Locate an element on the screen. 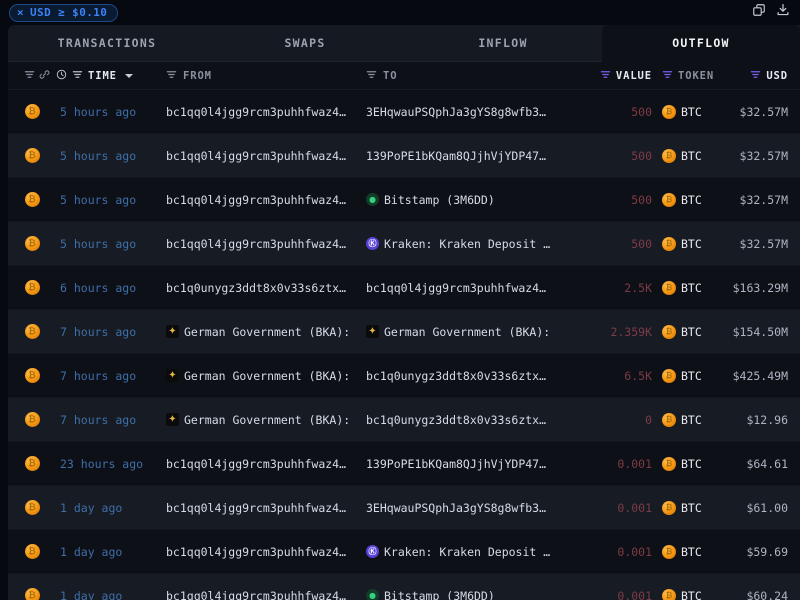 The width and height of the screenshot is (800, 600). copy-icon is located at coordinates (759, 10).